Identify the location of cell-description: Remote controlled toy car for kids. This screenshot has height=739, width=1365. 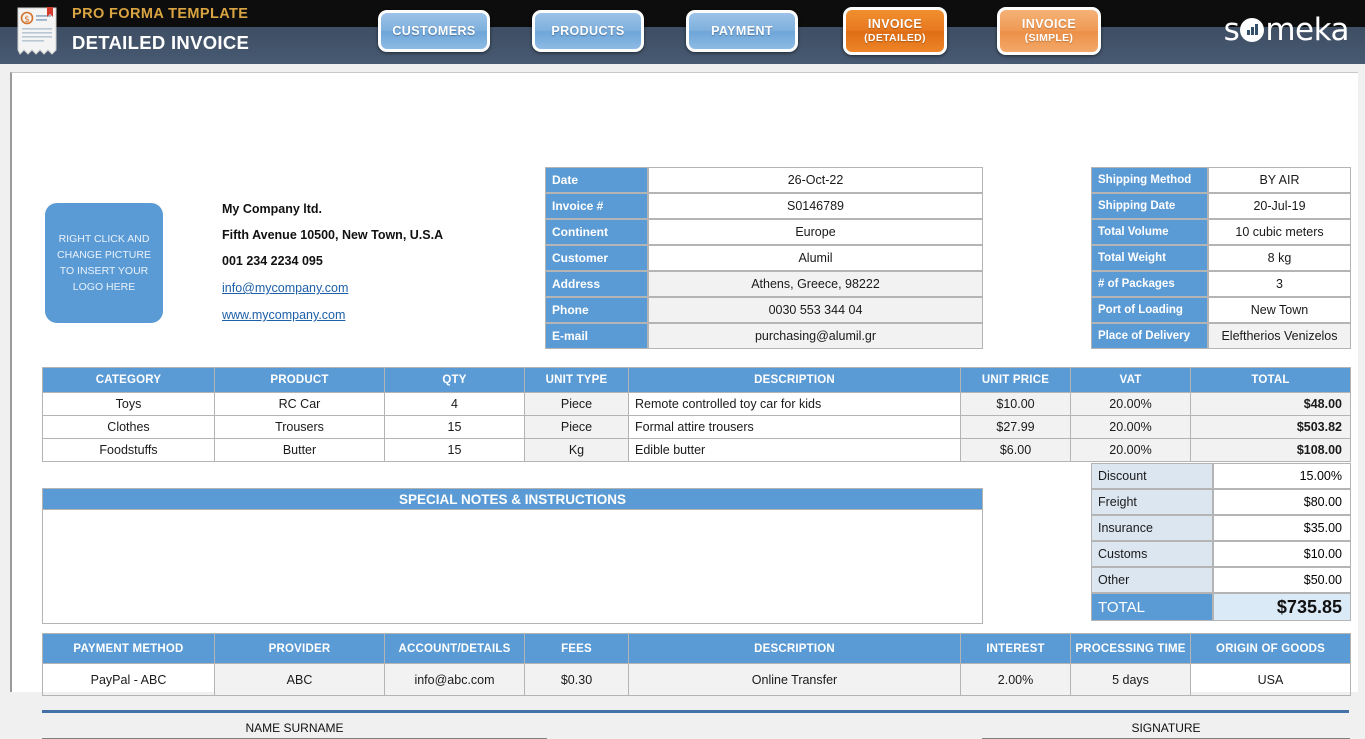
(794, 404).